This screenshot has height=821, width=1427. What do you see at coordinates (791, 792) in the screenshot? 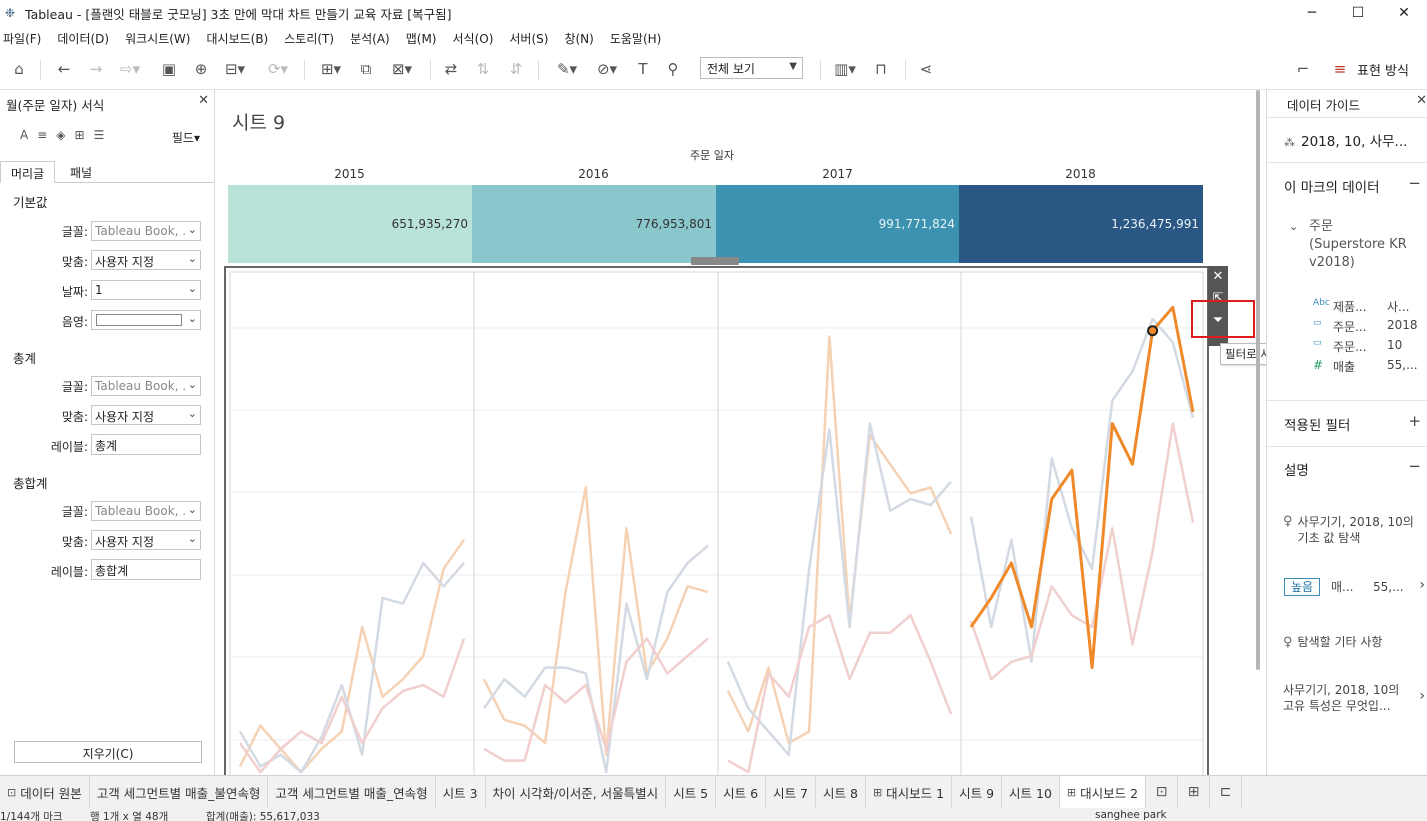
I see `sheet-tab: 시트 7` at bounding box center [791, 792].